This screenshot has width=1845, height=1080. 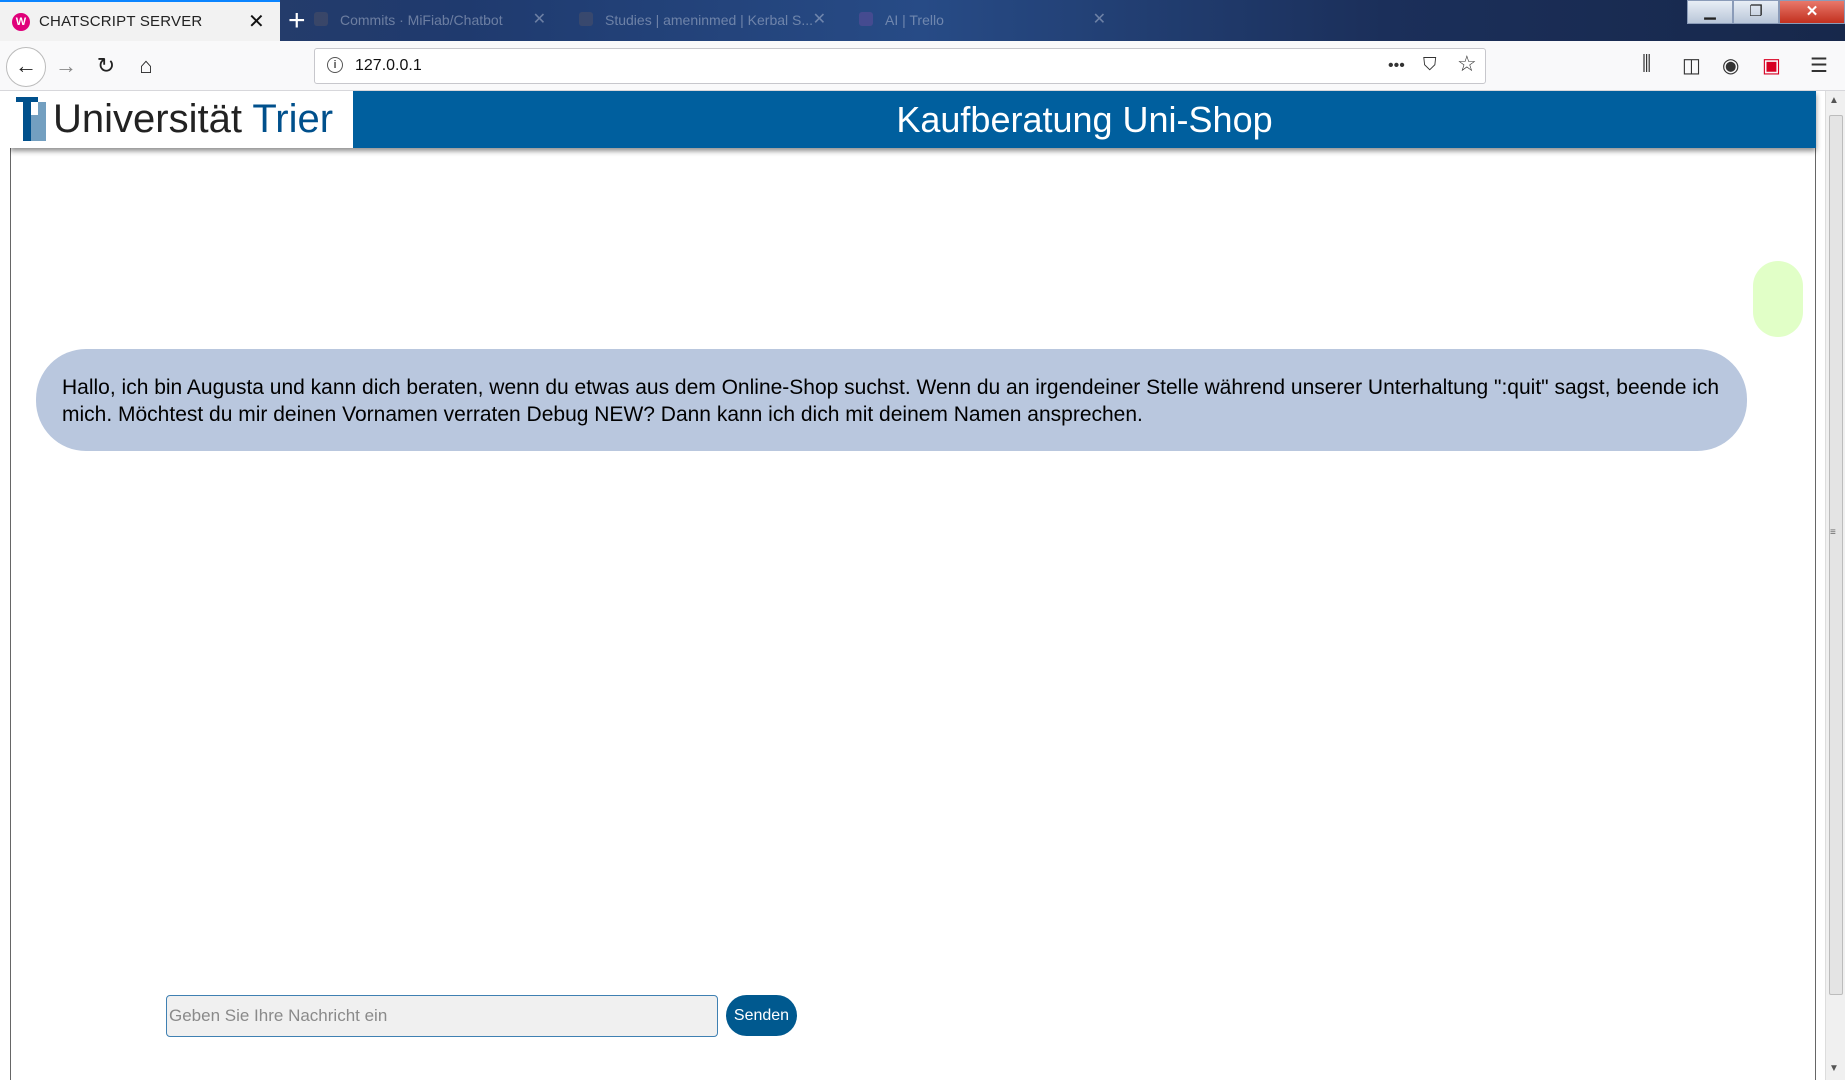 What do you see at coordinates (1756, 12) in the screenshot?
I see `maximize-button: ❐` at bounding box center [1756, 12].